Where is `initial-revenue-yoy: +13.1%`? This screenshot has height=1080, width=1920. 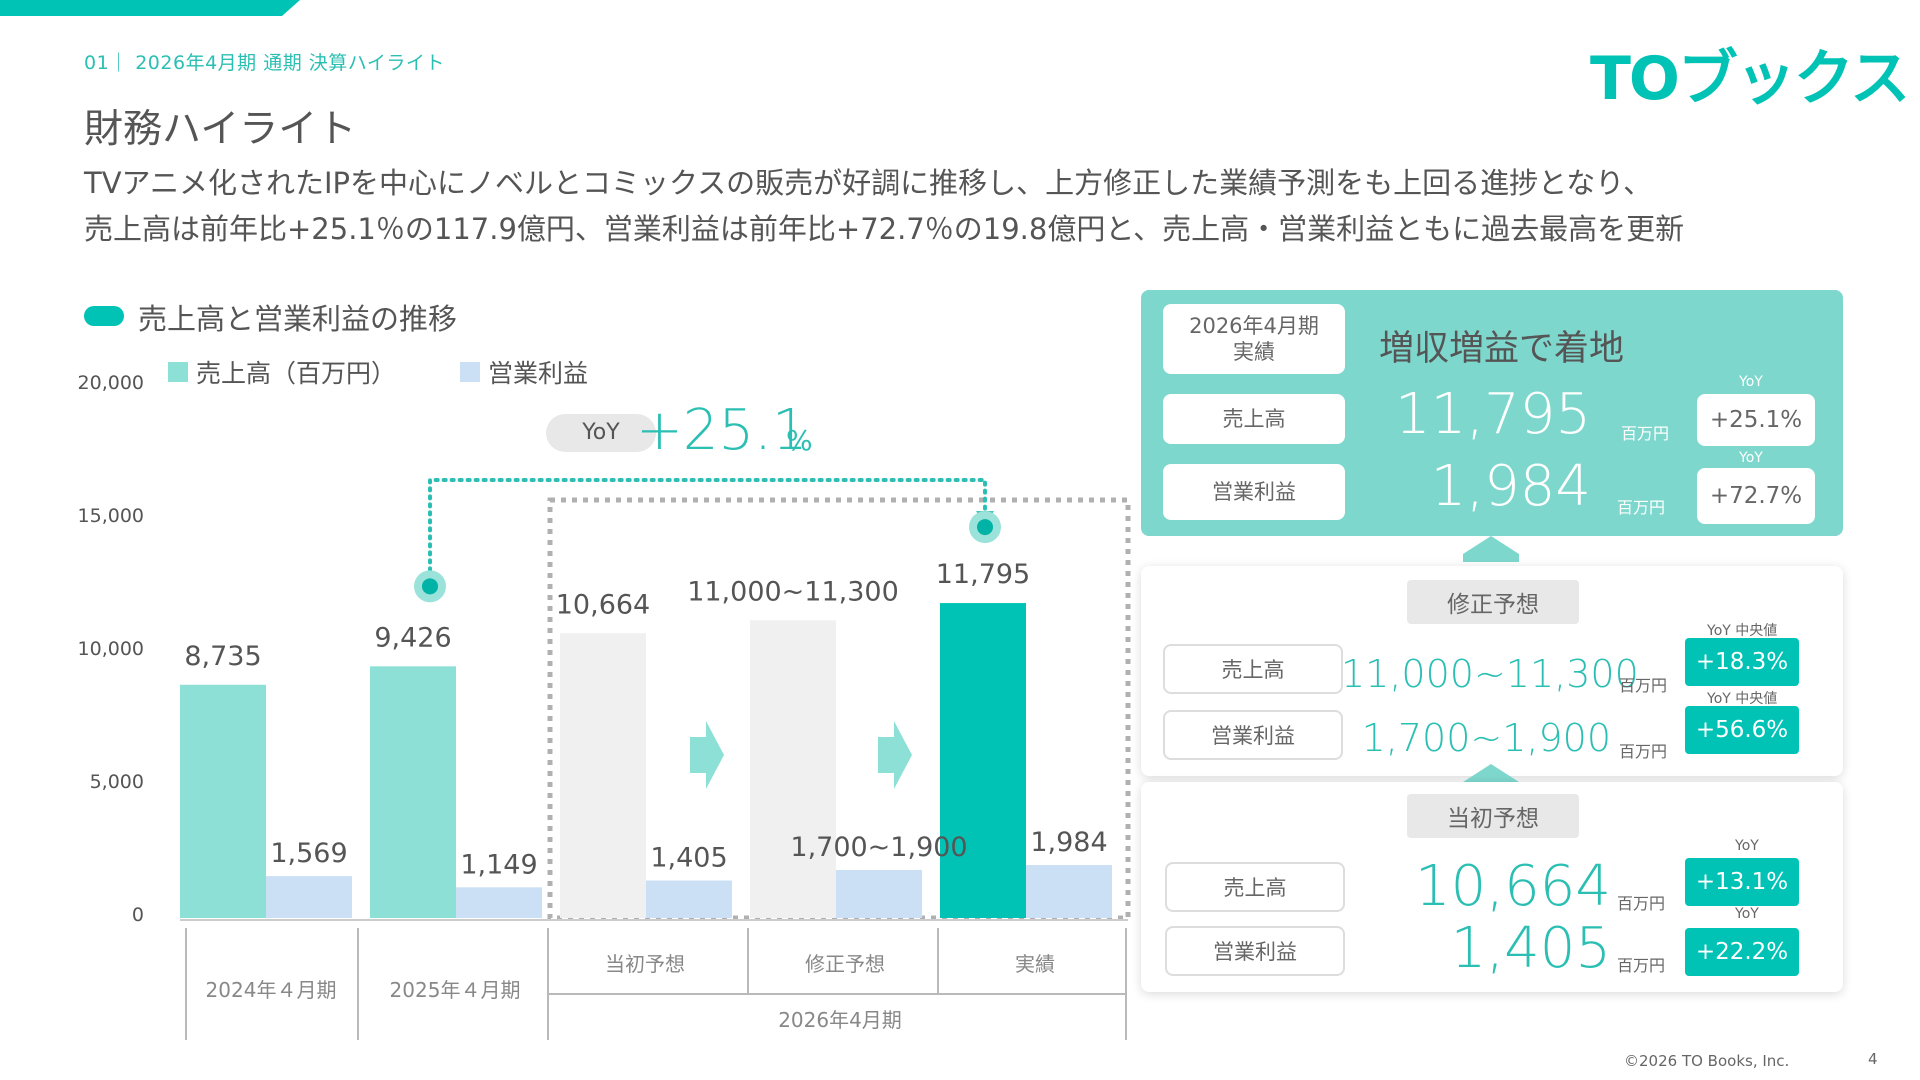
initial-revenue-yoy: +13.1% is located at coordinates (1742, 882).